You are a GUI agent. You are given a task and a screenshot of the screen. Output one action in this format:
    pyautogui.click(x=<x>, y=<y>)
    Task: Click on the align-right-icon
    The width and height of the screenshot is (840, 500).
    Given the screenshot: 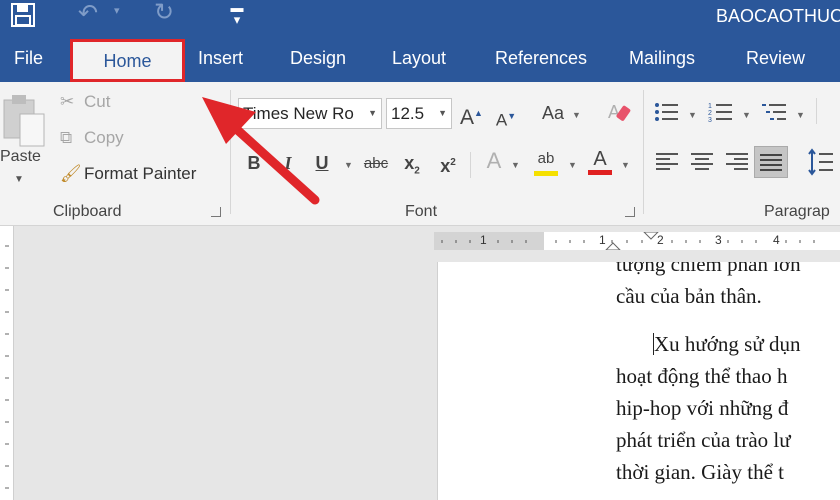 What is the action you would take?
    pyautogui.click(x=737, y=161)
    